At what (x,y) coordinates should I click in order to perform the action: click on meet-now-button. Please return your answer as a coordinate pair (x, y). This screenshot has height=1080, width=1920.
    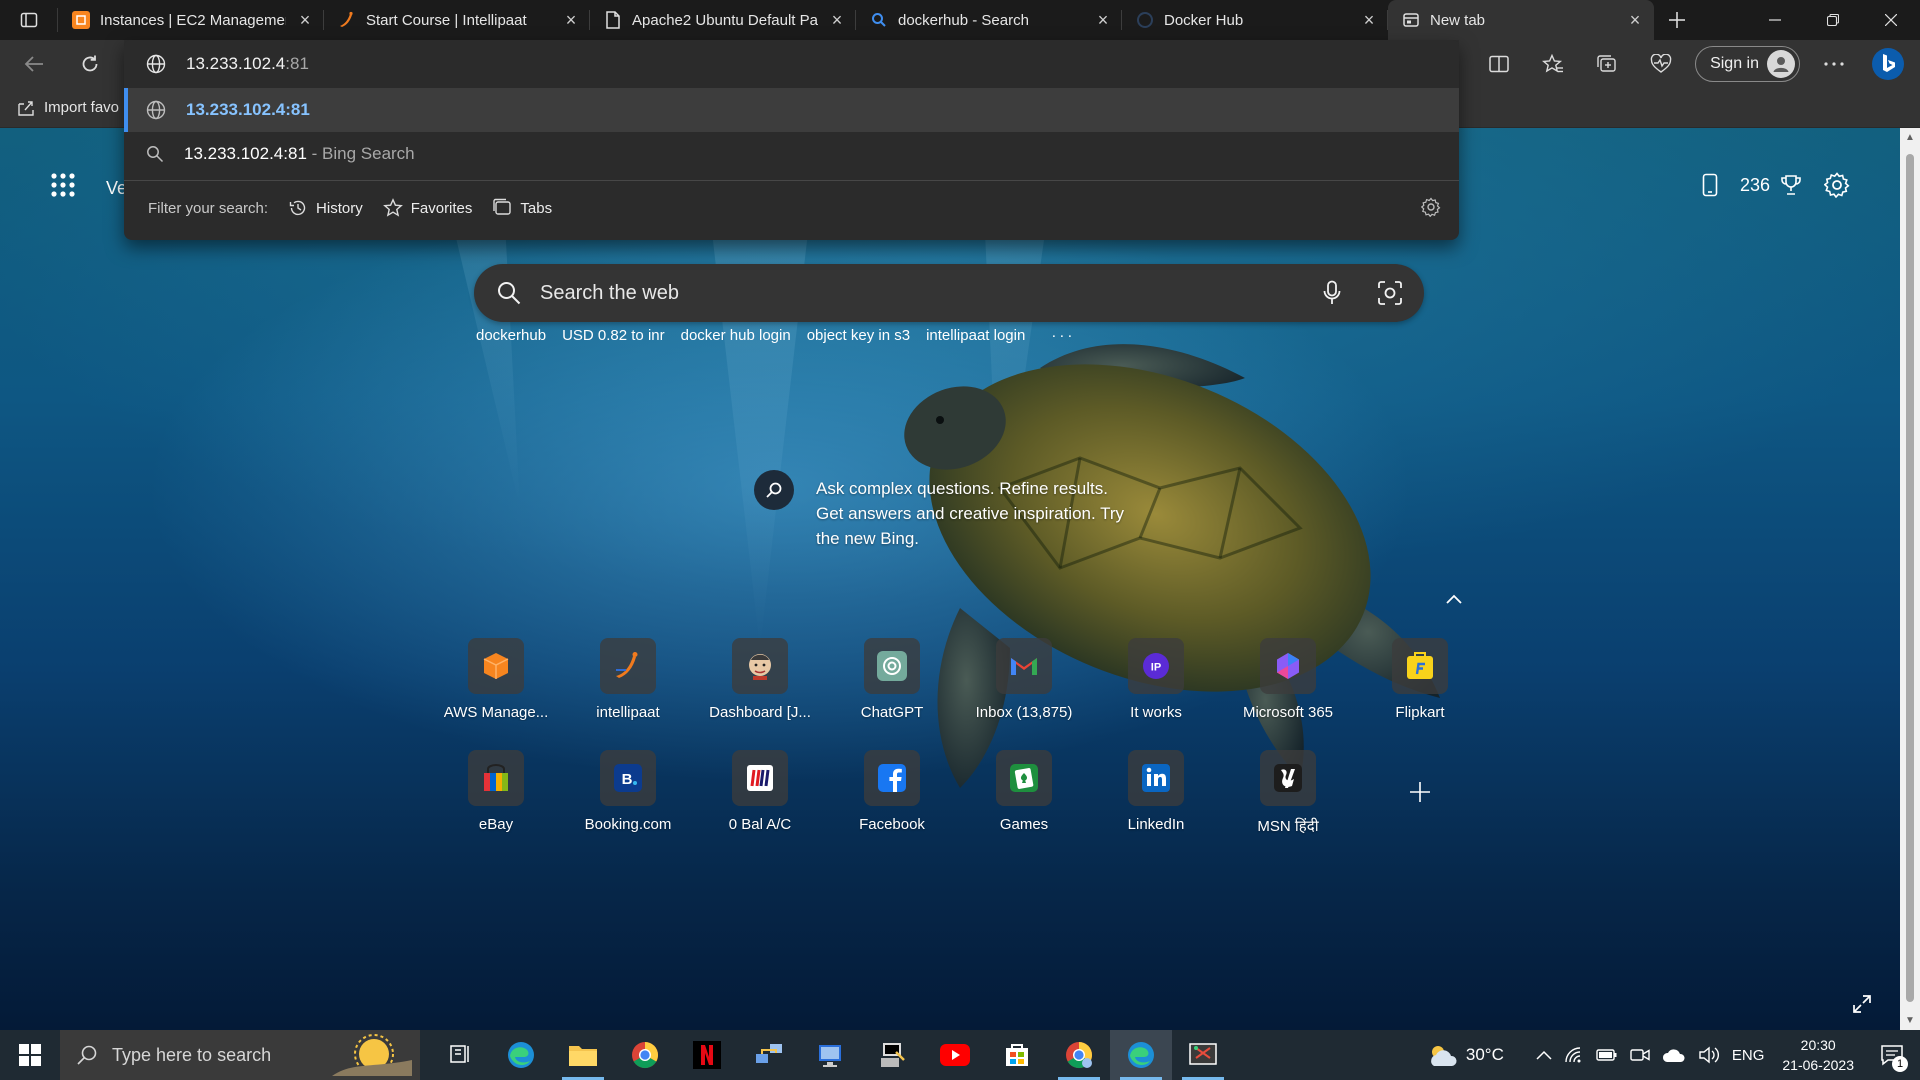
    Looking at the image, I should click on (1640, 1055).